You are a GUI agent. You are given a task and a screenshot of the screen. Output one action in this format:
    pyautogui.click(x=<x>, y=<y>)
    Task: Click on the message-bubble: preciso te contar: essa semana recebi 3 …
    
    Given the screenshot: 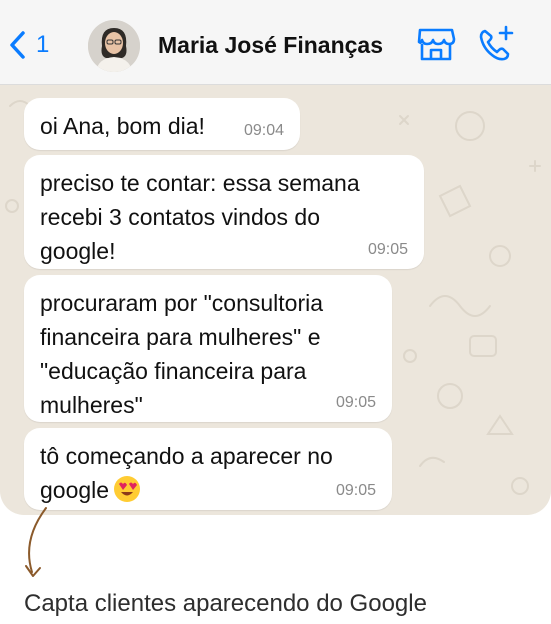 What is the action you would take?
    pyautogui.click(x=224, y=212)
    